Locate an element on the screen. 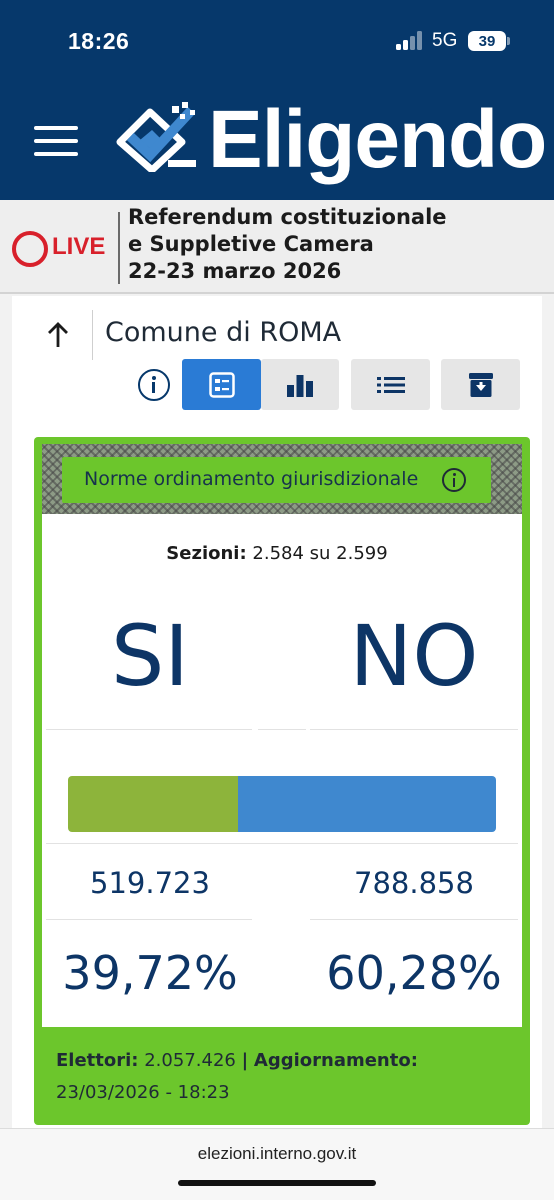 The height and width of the screenshot is (1200, 554). yes-heading: SI is located at coordinates (150, 656).